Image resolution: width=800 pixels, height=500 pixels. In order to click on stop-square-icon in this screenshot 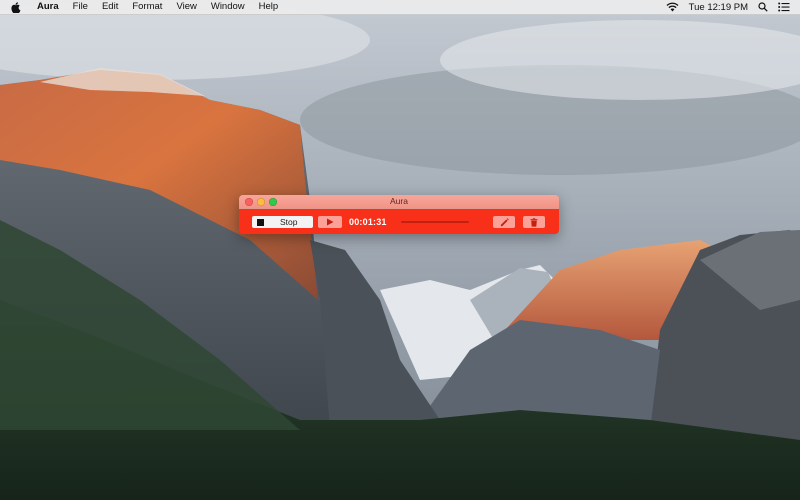, I will do `click(260, 222)`.